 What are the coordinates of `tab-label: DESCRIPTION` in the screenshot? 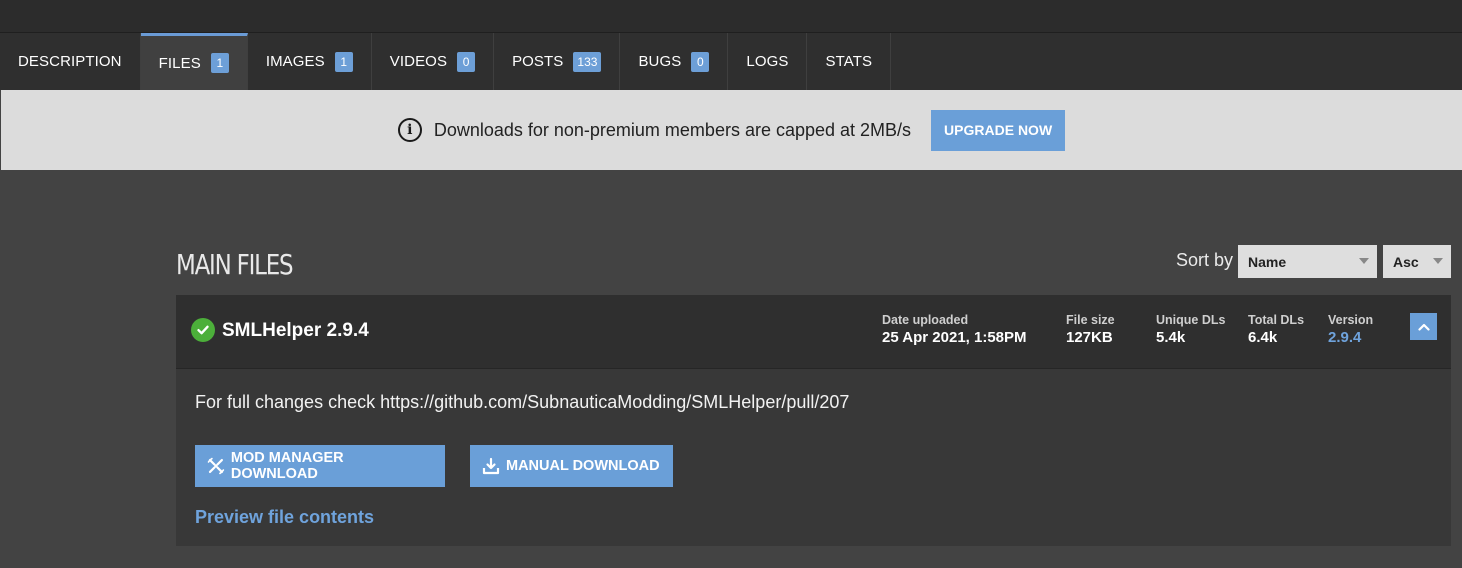 It's located at (70, 61).